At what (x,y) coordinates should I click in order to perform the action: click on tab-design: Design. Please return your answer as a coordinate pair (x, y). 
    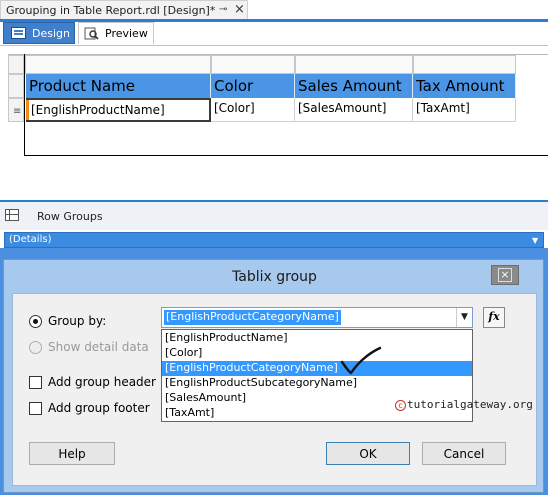
    Looking at the image, I should click on (39, 33).